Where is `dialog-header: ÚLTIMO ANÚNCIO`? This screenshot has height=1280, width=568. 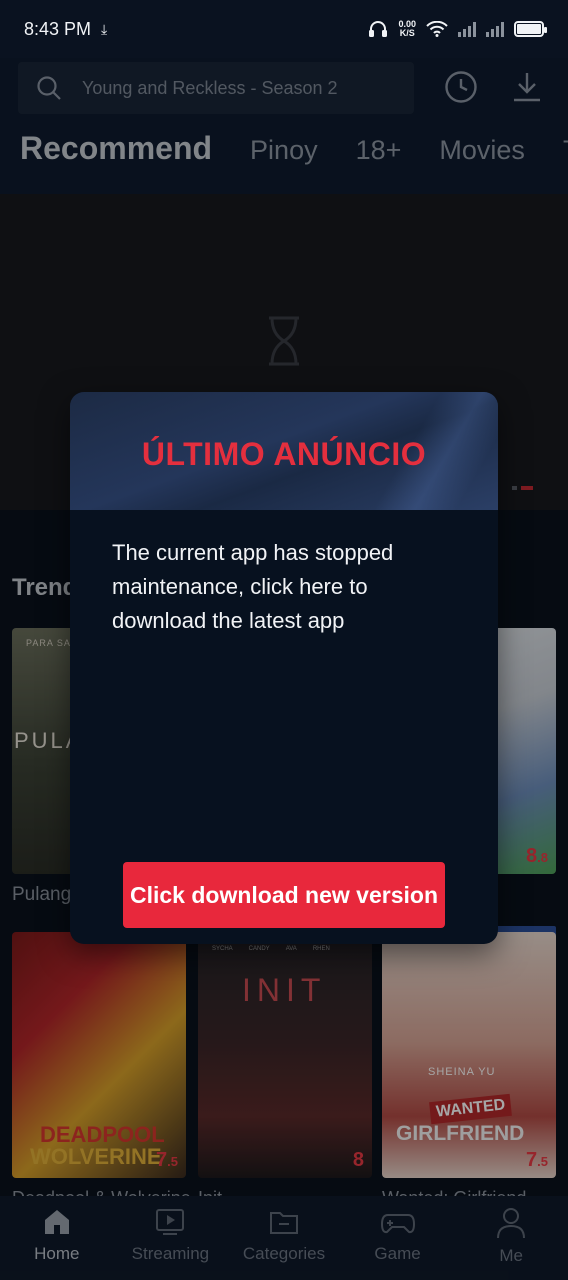 dialog-header: ÚLTIMO ANÚNCIO is located at coordinates (284, 451).